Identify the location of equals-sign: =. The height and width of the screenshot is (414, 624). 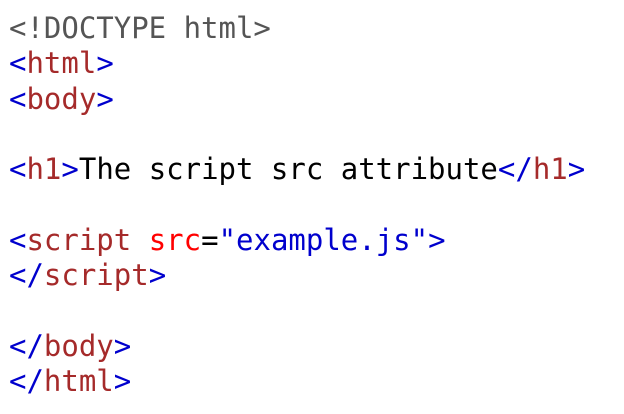
(210, 239).